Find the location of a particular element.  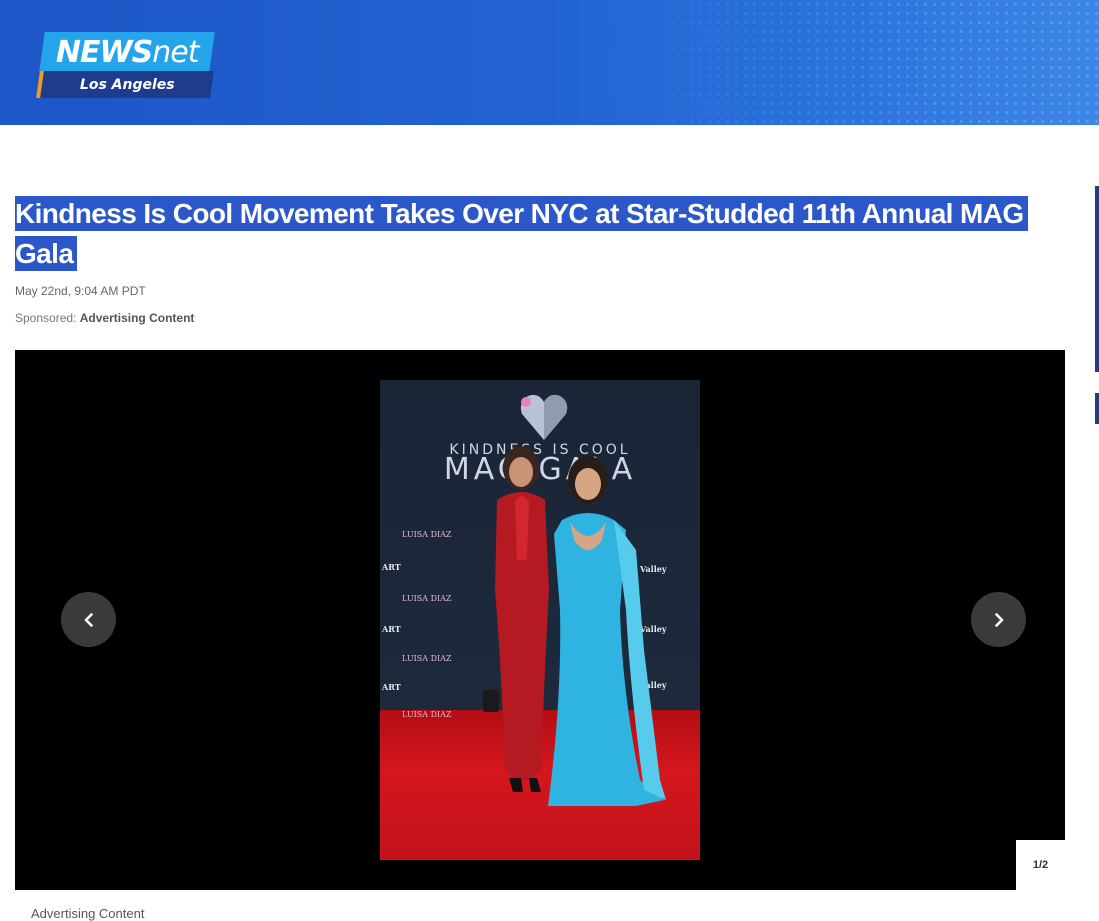

sidebar-accent is located at coordinates (1097, 279).